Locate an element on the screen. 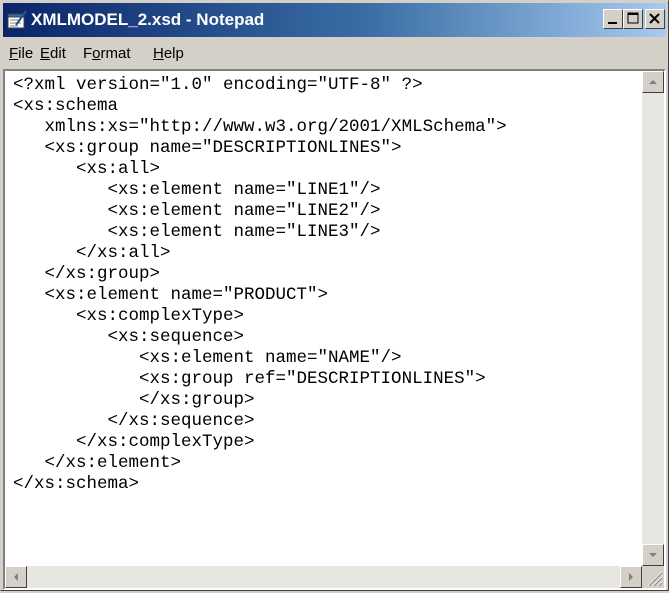  menu-edit-accel: E is located at coordinates (45, 53).